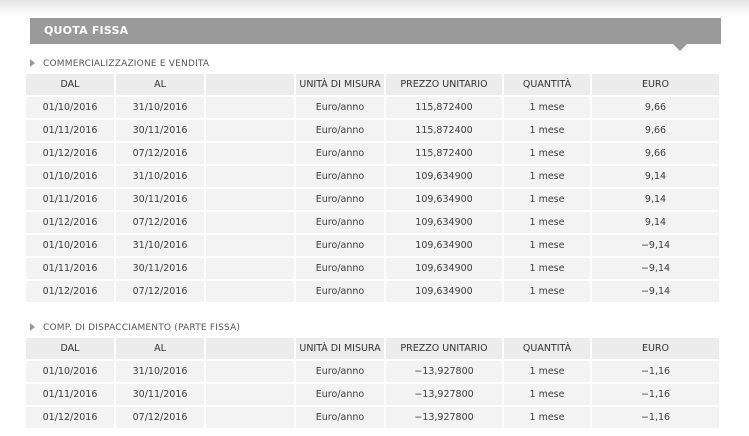  I want to click on section-label-commercializzazione: COMMERCIALIZZAZIONE E VENDITA, so click(119, 64).